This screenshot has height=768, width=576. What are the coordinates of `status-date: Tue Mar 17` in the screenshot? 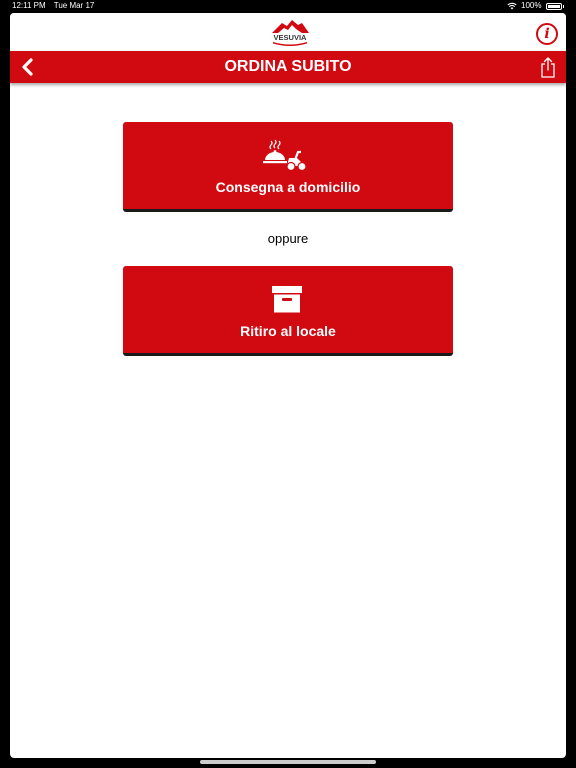 It's located at (74, 5).